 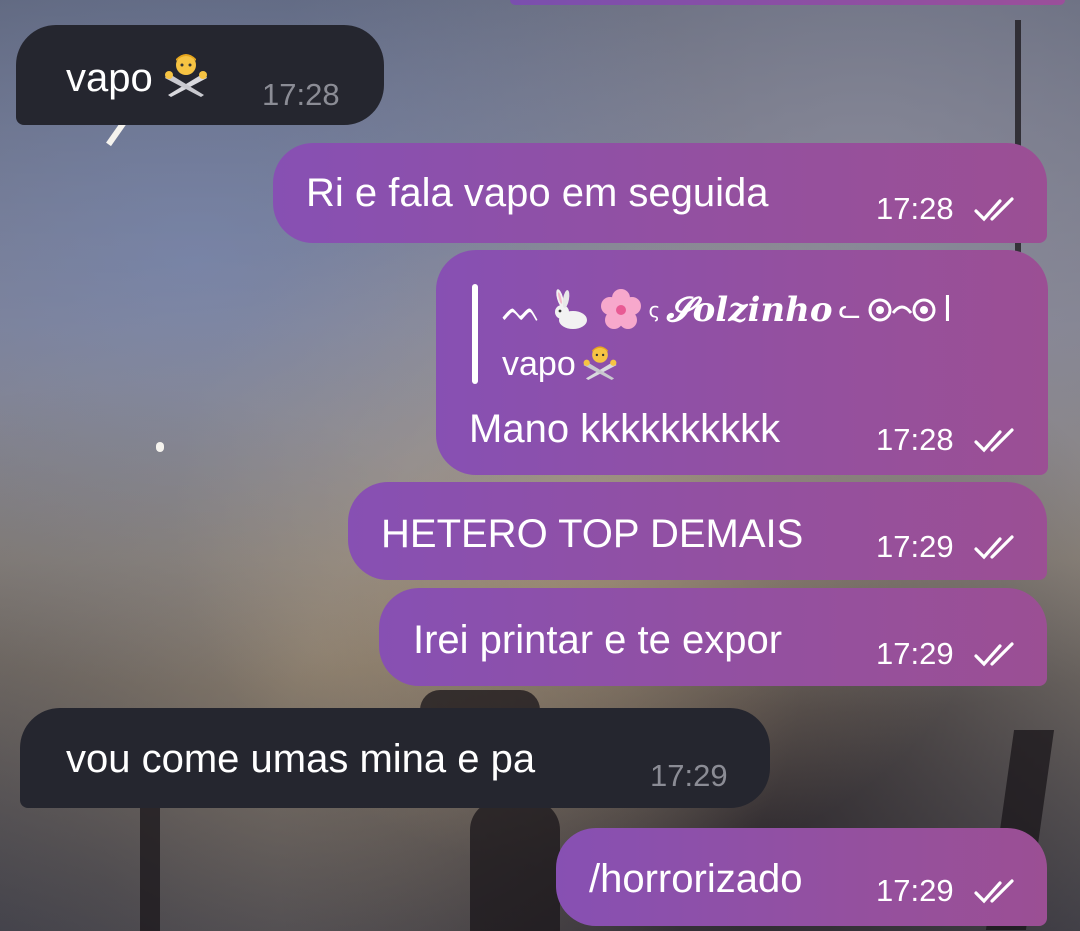 I want to click on cherry-blossom-icon, so click(x=620, y=309).